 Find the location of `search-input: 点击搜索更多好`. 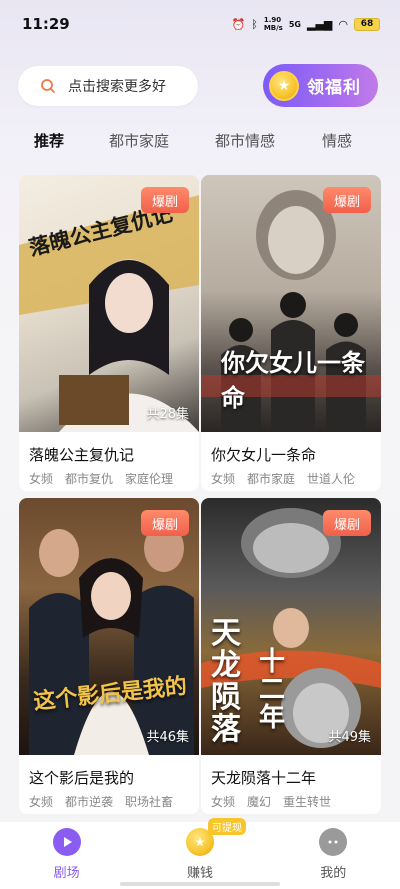

search-input: 点击搜索更多好 is located at coordinates (108, 86).